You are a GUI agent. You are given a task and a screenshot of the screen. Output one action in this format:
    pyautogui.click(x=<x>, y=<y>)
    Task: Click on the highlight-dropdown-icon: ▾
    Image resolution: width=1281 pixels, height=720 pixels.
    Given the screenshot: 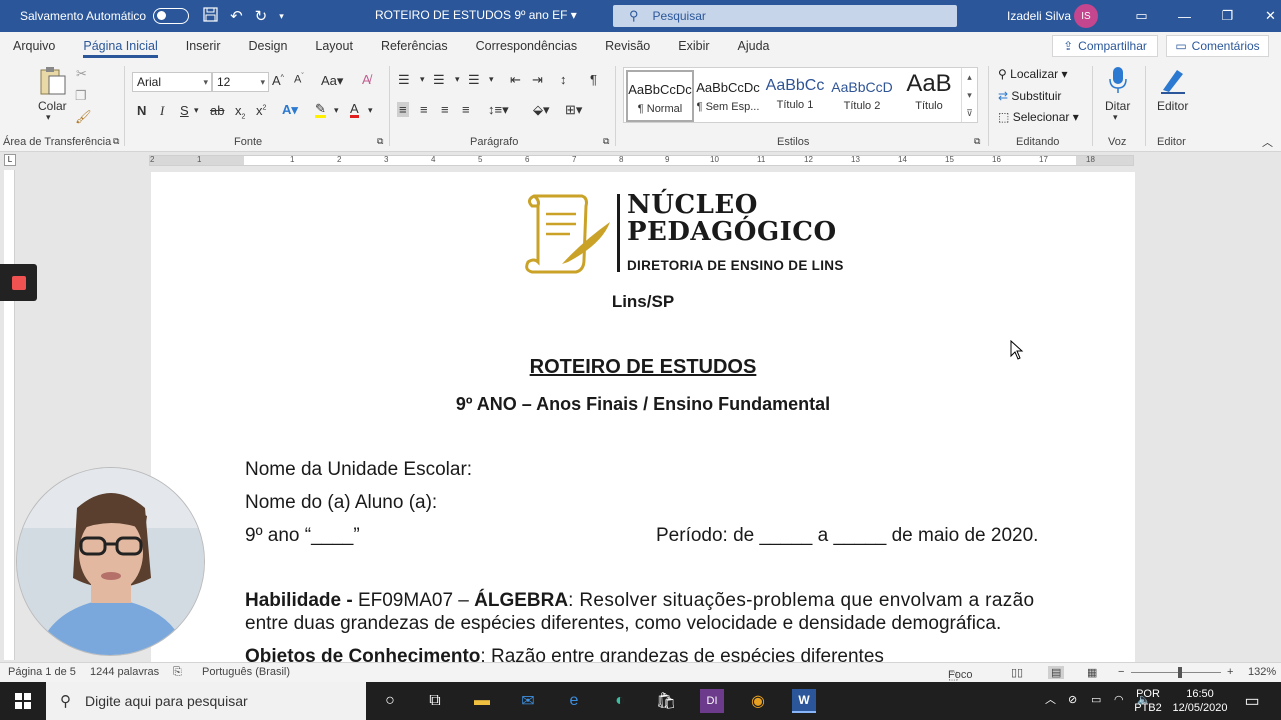 What is the action you would take?
    pyautogui.click(x=336, y=110)
    